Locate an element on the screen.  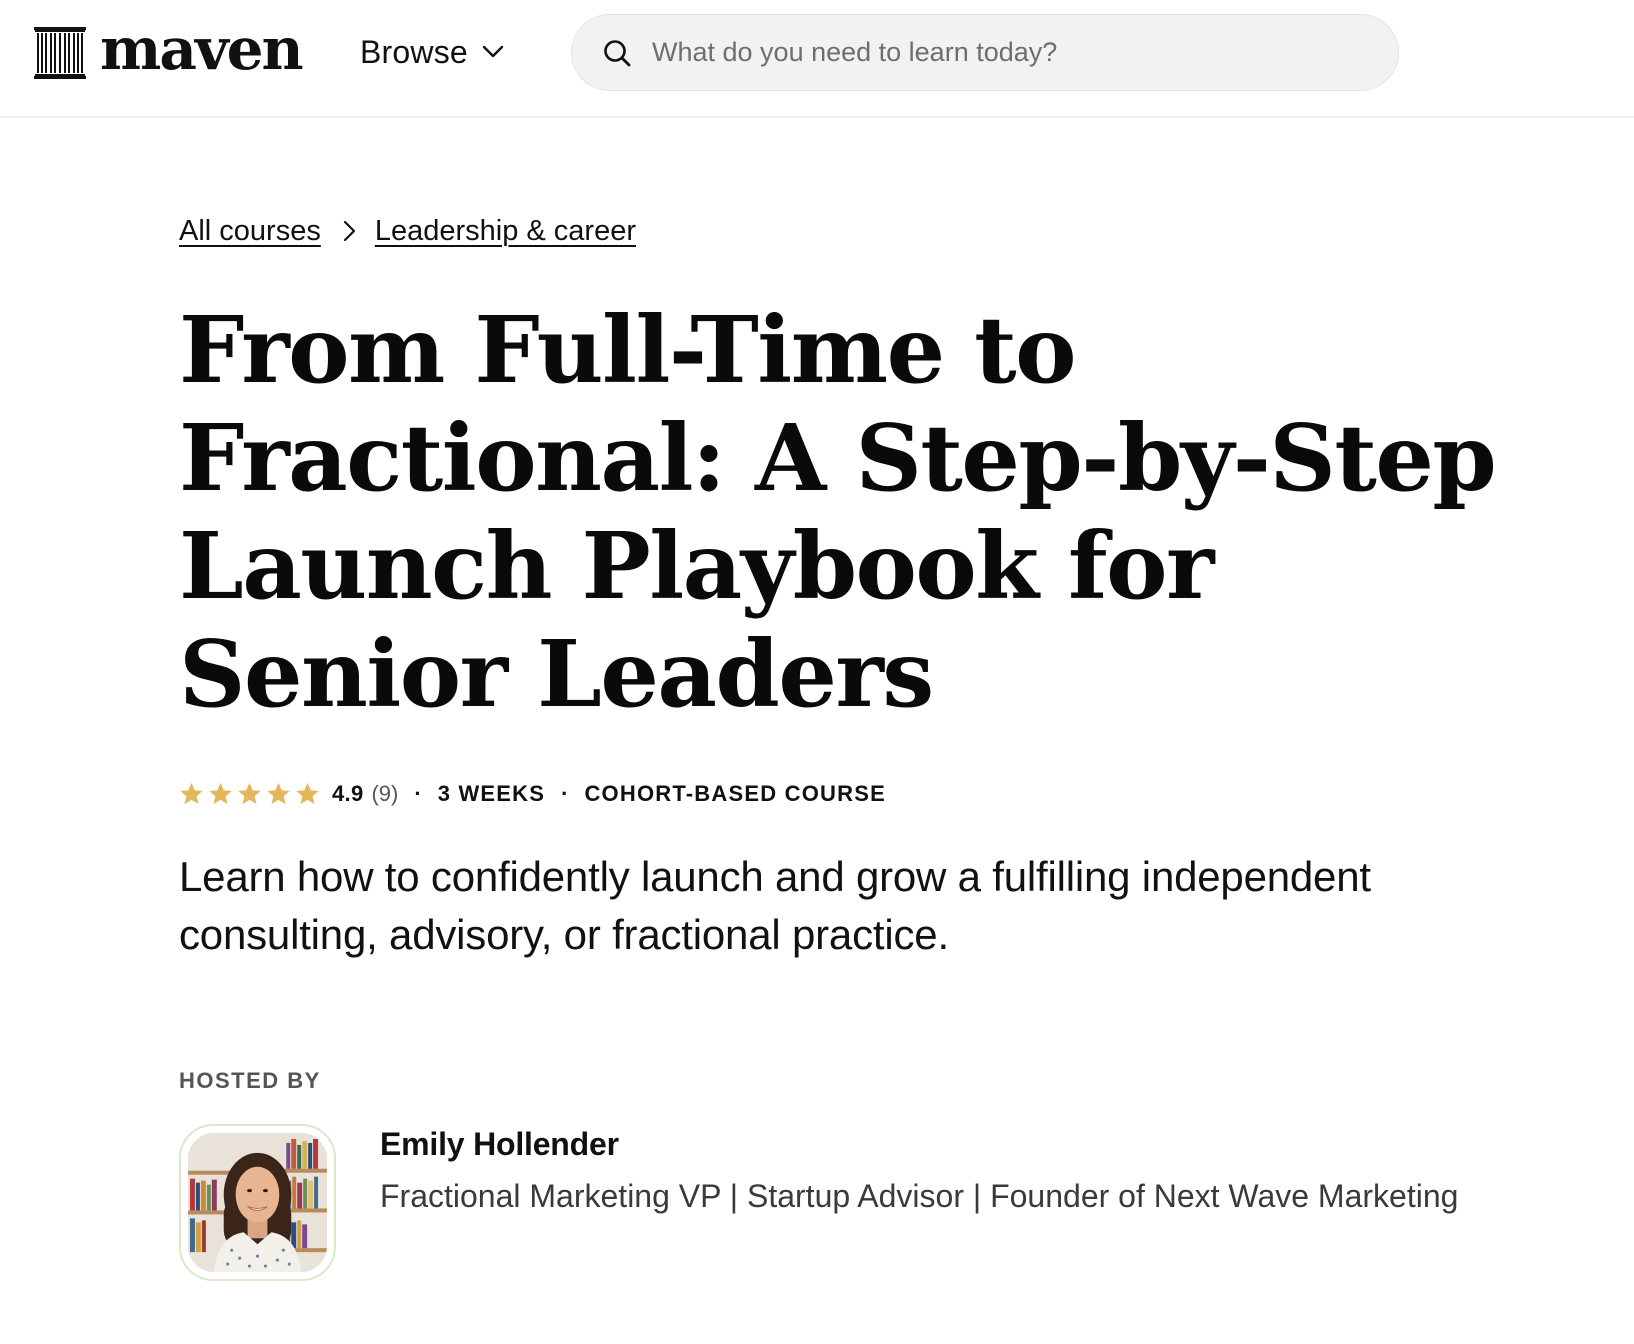
browse-label: Browse is located at coordinates (414, 51).